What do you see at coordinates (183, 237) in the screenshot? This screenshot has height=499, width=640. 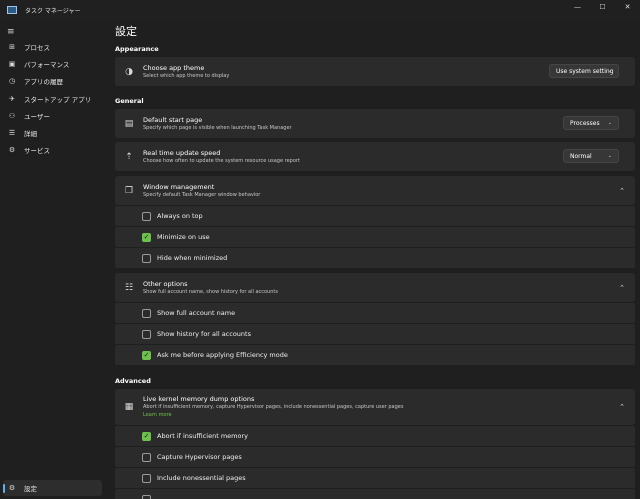 I see `option-label: Minimize on use` at bounding box center [183, 237].